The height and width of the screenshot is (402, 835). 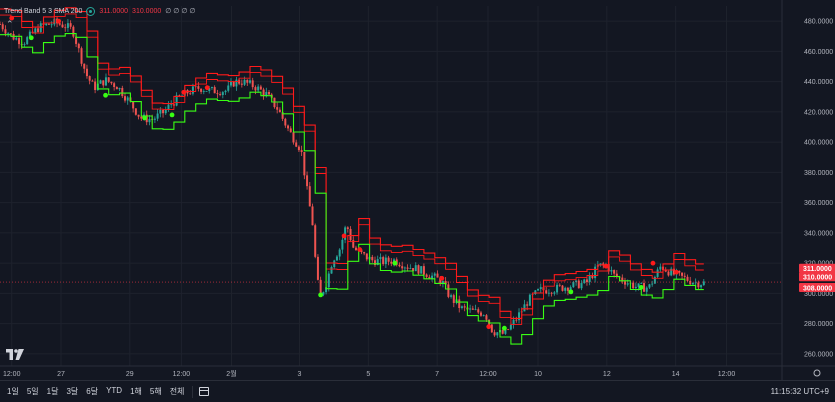 I want to click on range-1y-button: 1해, so click(x=136, y=391).